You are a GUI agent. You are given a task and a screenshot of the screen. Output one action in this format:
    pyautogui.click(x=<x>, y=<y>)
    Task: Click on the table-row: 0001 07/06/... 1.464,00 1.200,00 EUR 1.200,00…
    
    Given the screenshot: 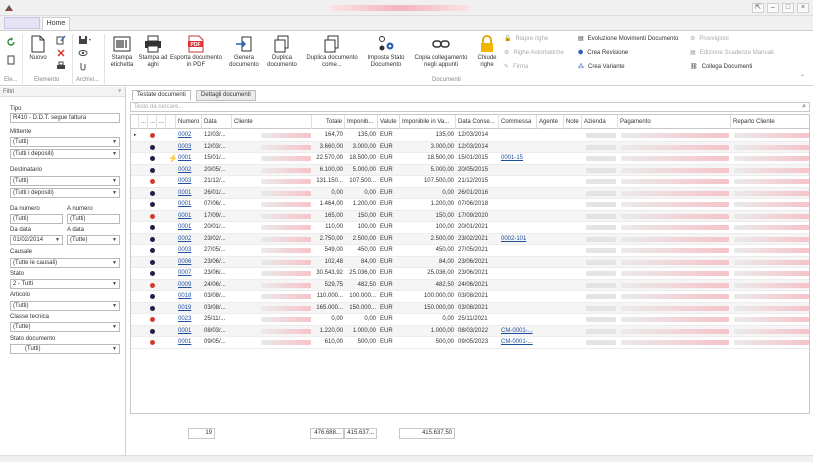 What is the action you would take?
    pyautogui.click(x=470, y=205)
    